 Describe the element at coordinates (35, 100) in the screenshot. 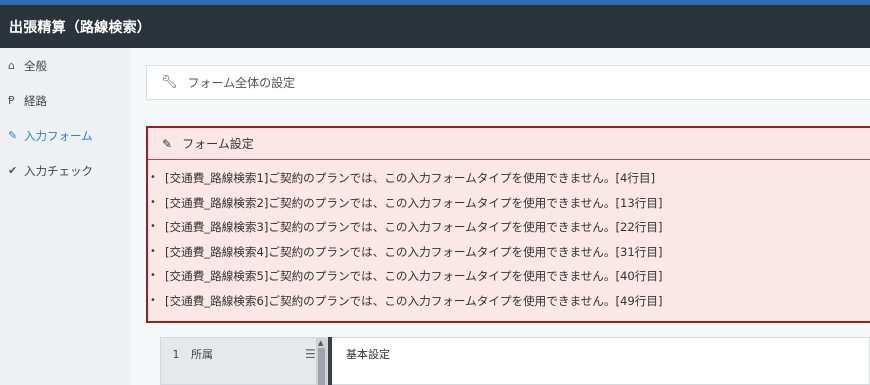

I see `sidebar-item-label: 経路` at that location.